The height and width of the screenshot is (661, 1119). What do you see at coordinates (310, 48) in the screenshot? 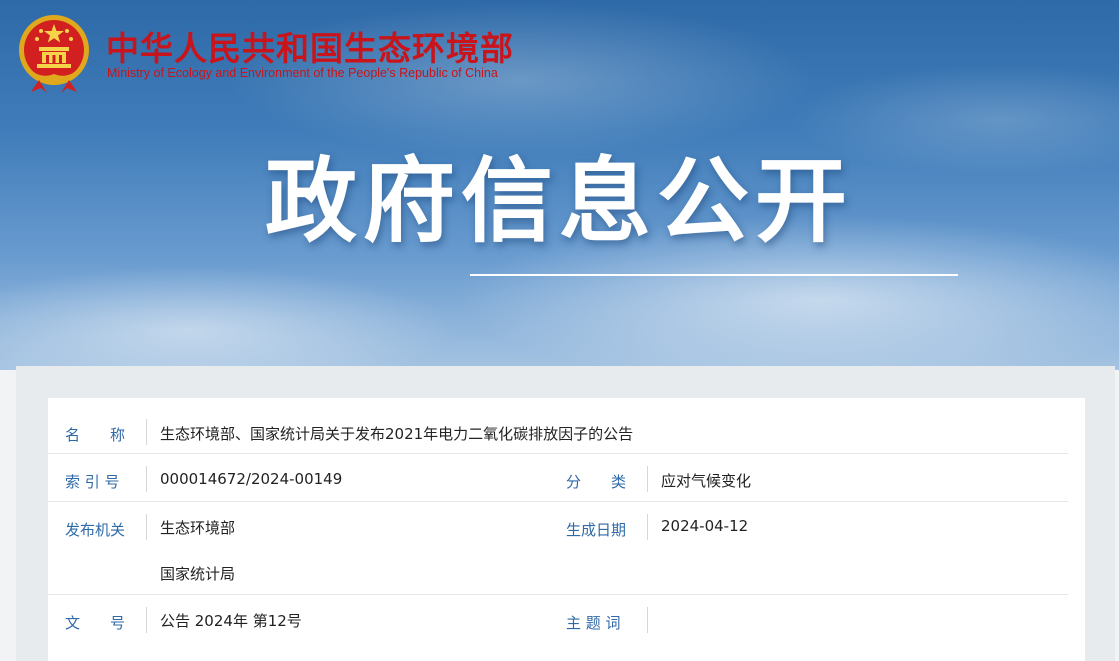
I see `ministry-name-cn: 中华人民共和国生态环境部` at bounding box center [310, 48].